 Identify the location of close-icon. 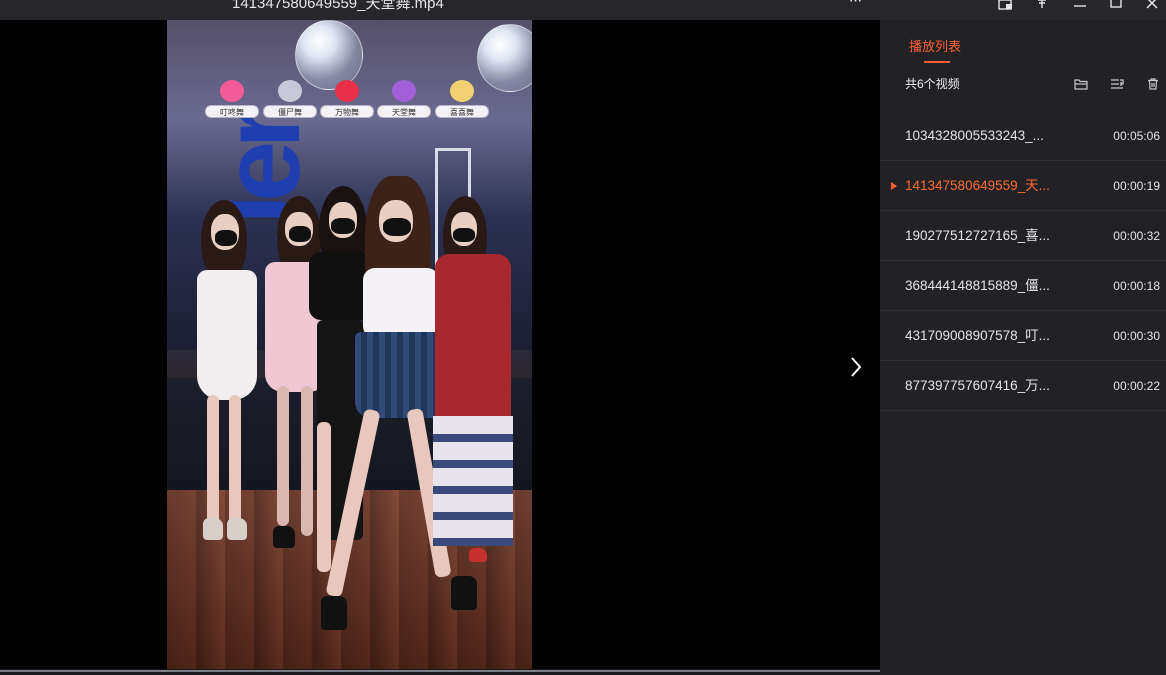
(1152, 6).